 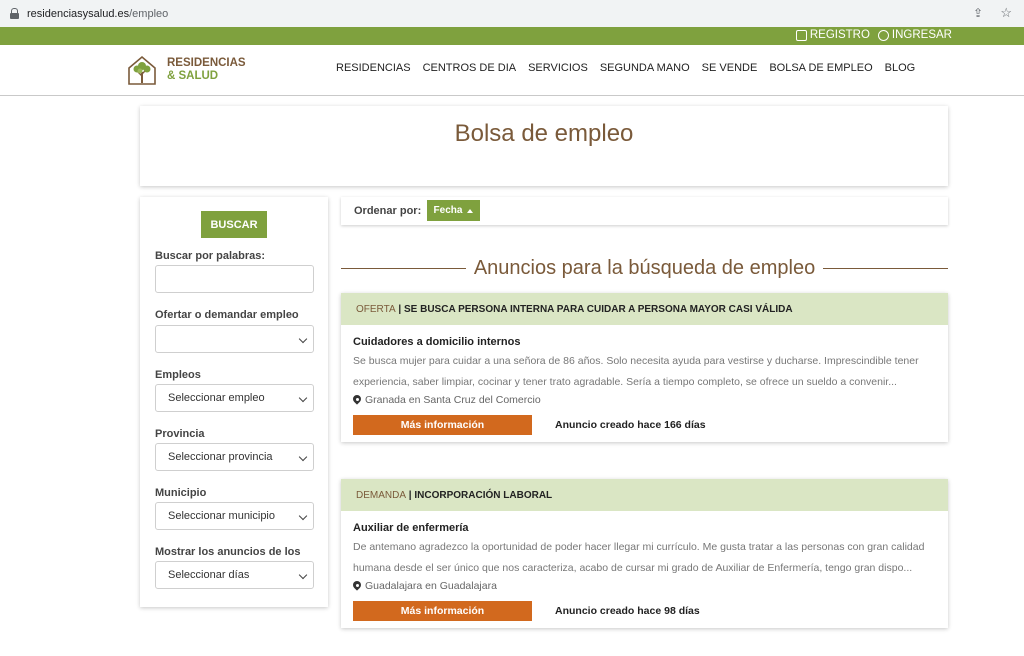 What do you see at coordinates (14, 13) in the screenshot?
I see `lock-icon` at bounding box center [14, 13].